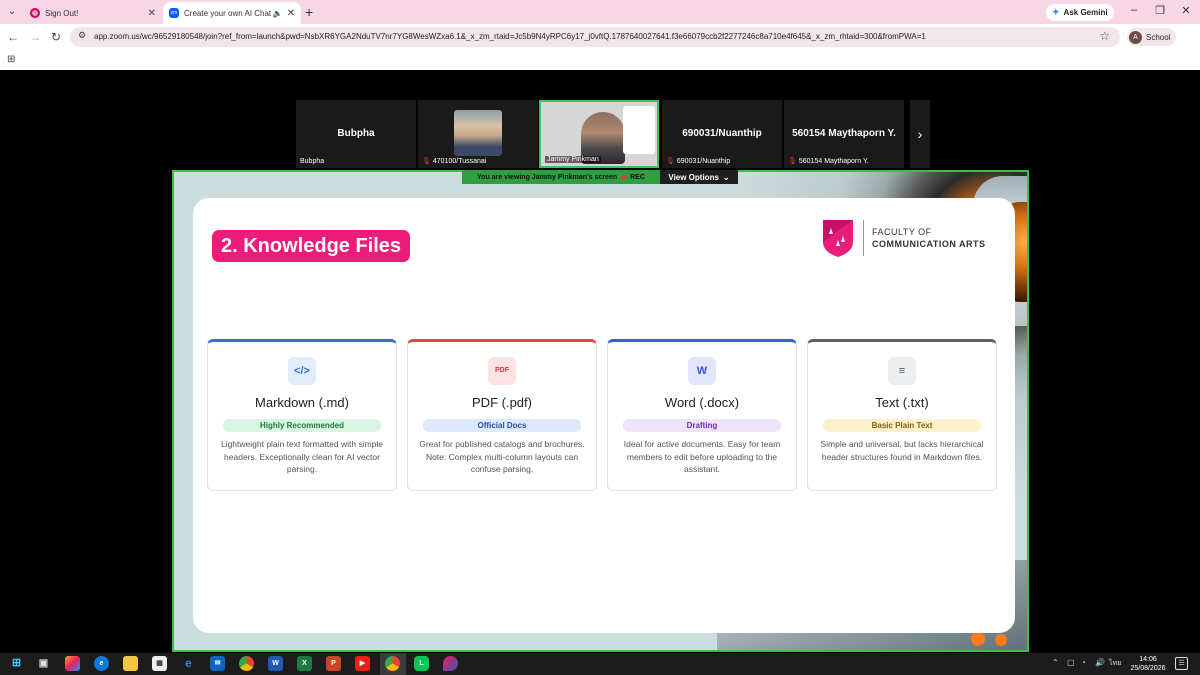 The height and width of the screenshot is (675, 1200). What do you see at coordinates (1134, 10) in the screenshot?
I see `minimize-icon: –` at bounding box center [1134, 10].